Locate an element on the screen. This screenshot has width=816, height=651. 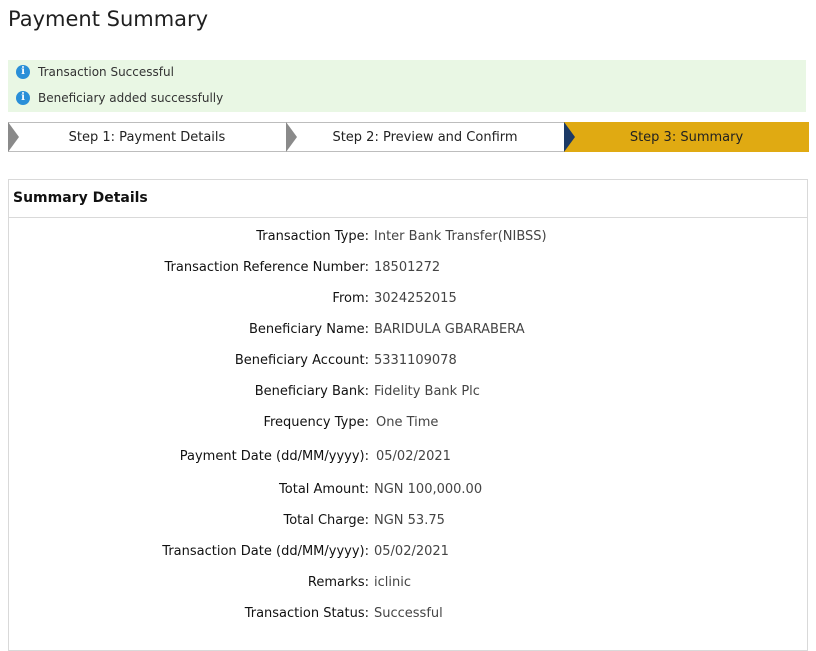
field-value: NGN 100,000.00 is located at coordinates (428, 489).